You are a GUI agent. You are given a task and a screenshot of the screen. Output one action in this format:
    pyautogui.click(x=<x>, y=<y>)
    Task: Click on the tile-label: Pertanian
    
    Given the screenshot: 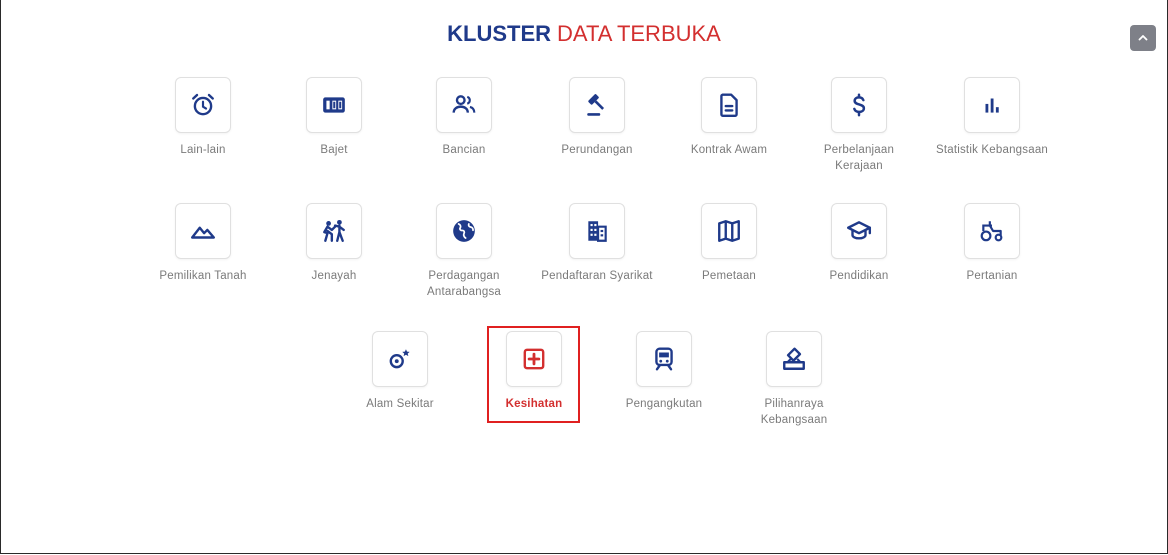 What is the action you would take?
    pyautogui.click(x=992, y=276)
    